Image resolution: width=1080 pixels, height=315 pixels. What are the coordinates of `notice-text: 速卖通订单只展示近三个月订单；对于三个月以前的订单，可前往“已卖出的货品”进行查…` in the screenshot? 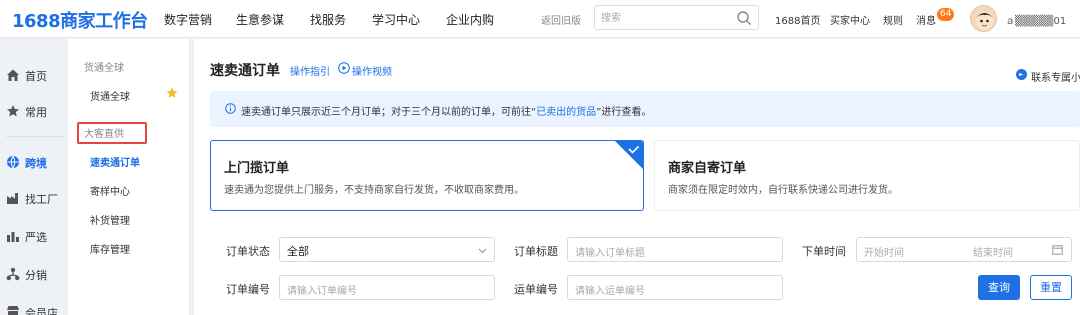 It's located at (446, 110).